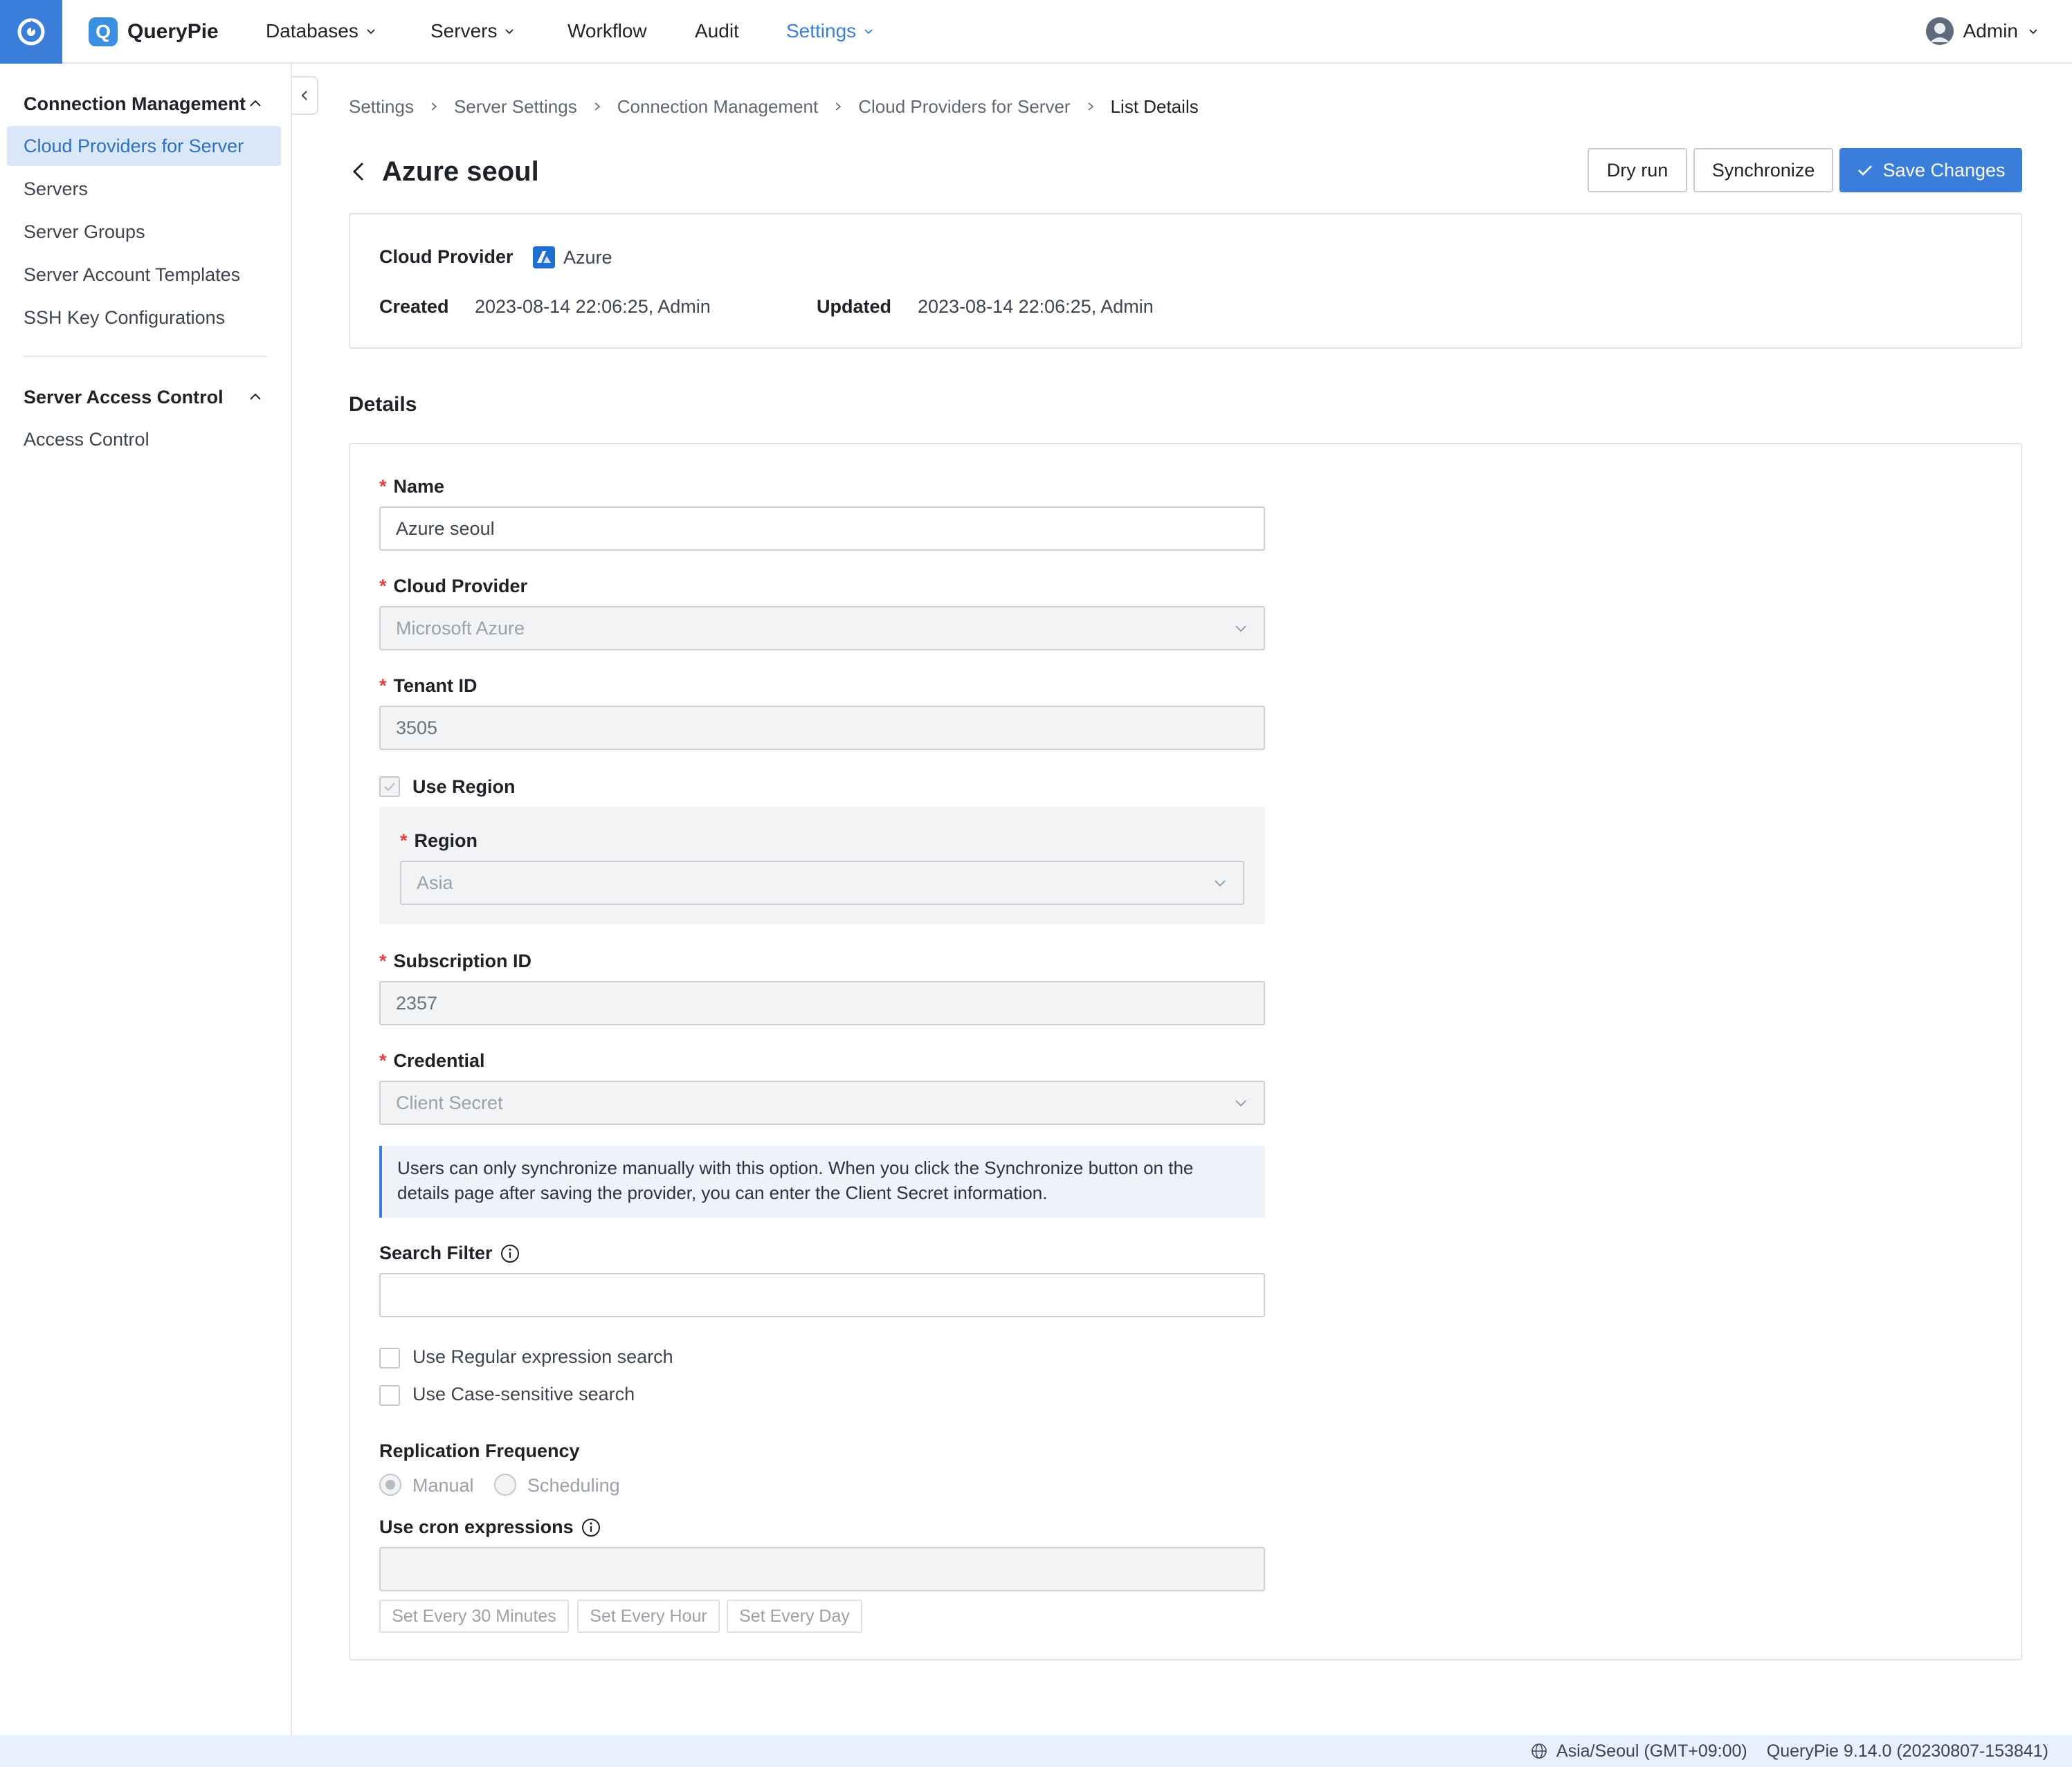  I want to click on user-name: Admin, so click(1990, 31).